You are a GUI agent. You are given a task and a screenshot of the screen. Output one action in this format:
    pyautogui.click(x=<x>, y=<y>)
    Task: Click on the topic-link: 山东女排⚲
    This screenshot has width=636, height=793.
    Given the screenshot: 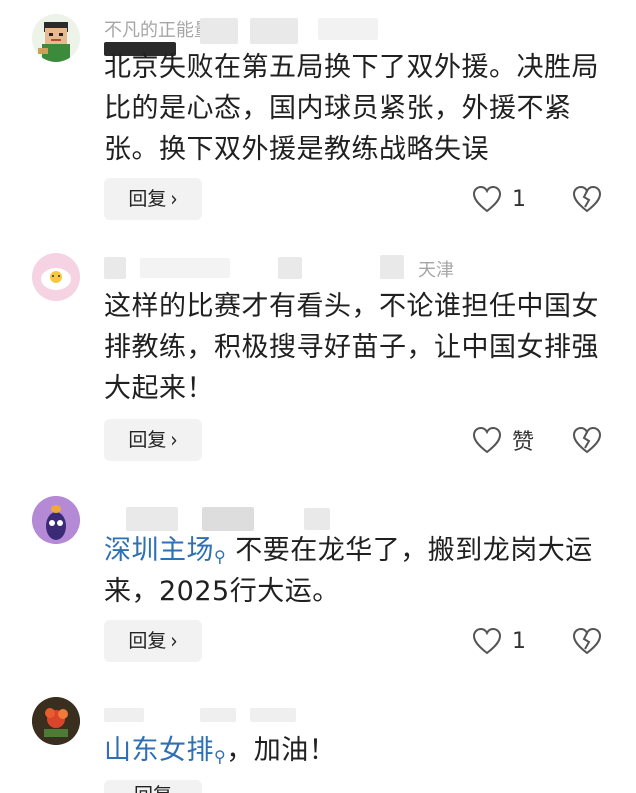 What is the action you would take?
    pyautogui.click(x=165, y=750)
    